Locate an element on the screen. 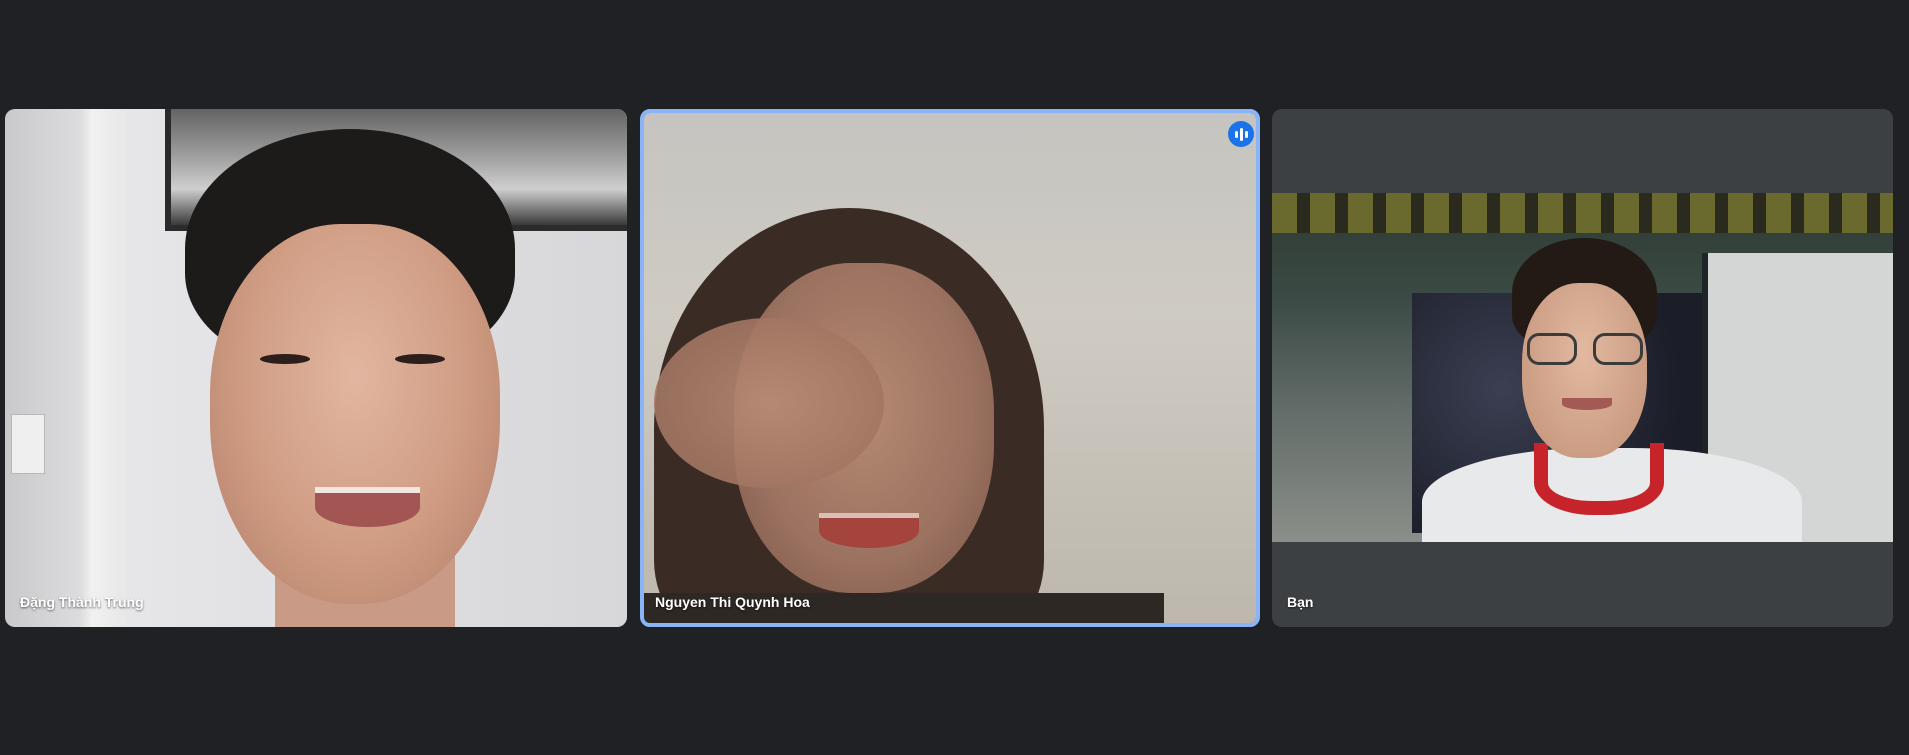 The image size is (1909, 755). participant-name: Đặng Thành Trung is located at coordinates (82, 602).